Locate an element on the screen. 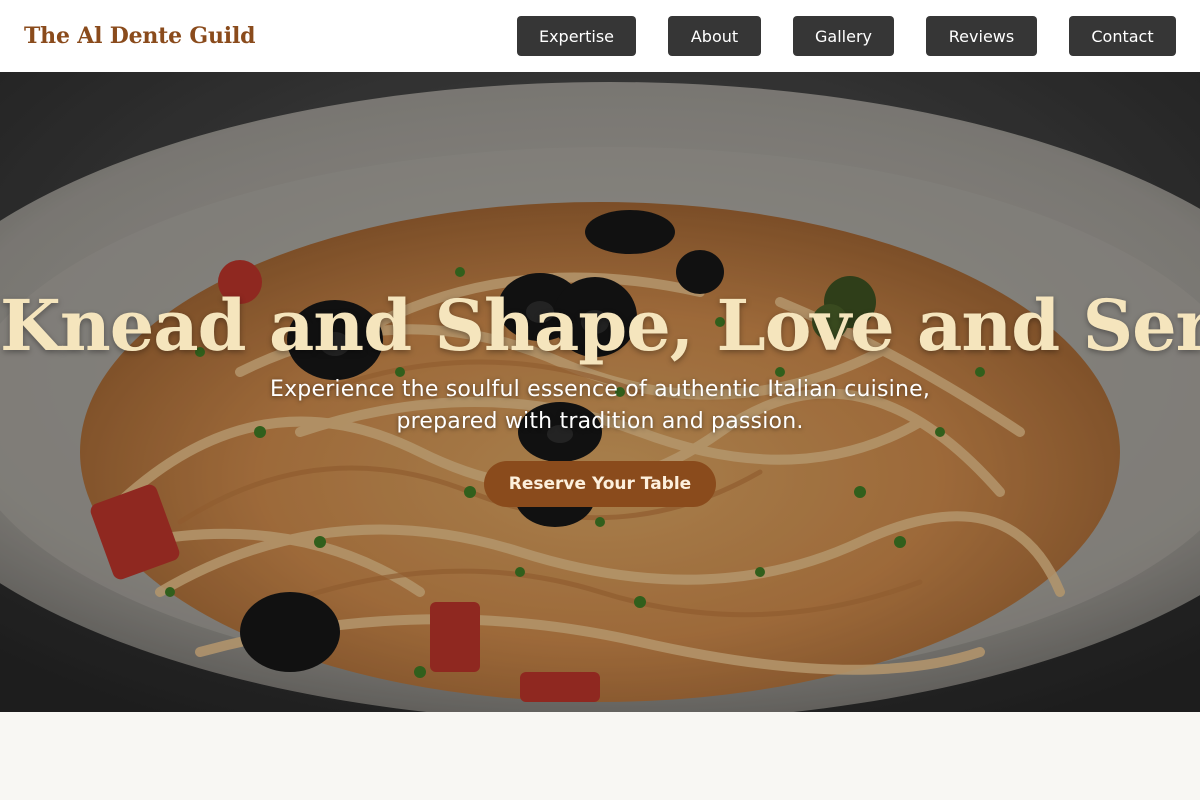  hero-title: Knead and Shape, Love and Serve. is located at coordinates (600, 325).